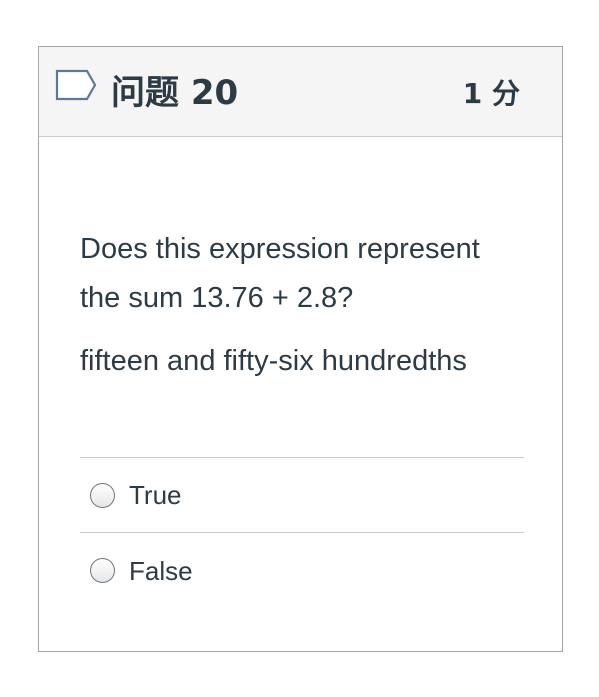 This screenshot has width=599, height=697. What do you see at coordinates (102, 570) in the screenshot?
I see `radio-button-false` at bounding box center [102, 570].